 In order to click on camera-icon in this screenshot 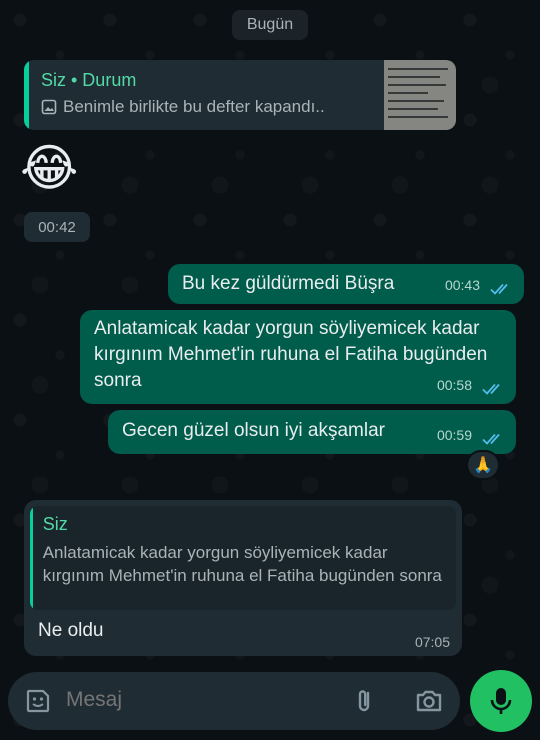, I will do `click(429, 701)`.